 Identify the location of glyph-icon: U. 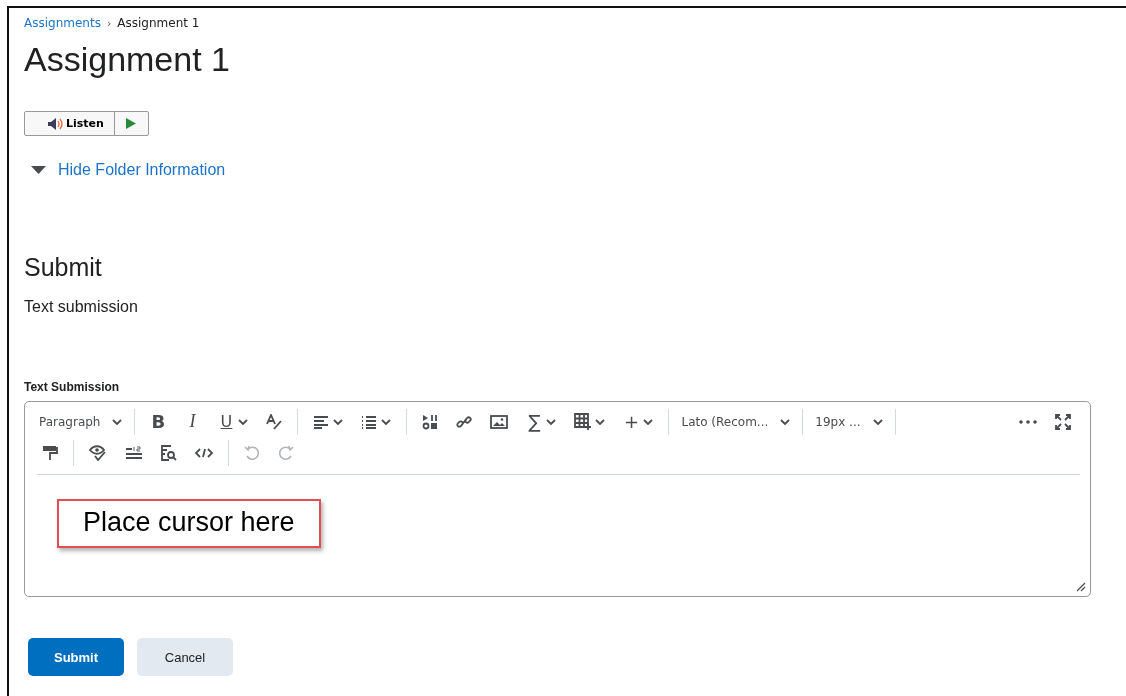
(226, 421).